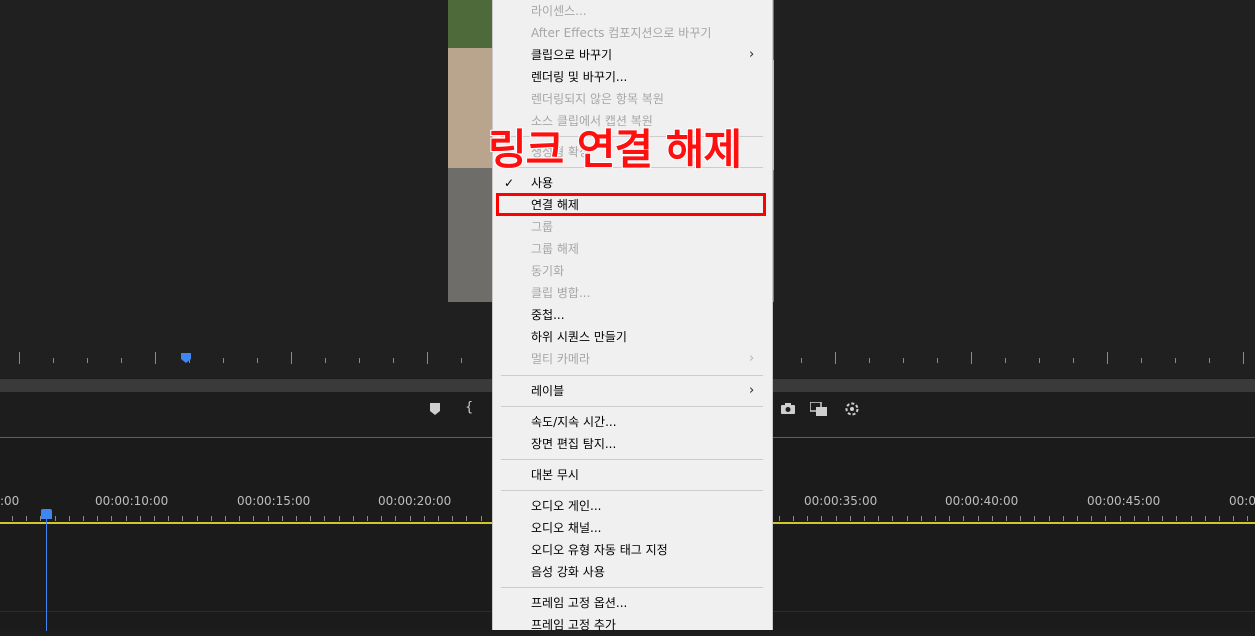 The width and height of the screenshot is (1255, 636). I want to click on timecode-label: 00:00:10:00, so click(132, 501).